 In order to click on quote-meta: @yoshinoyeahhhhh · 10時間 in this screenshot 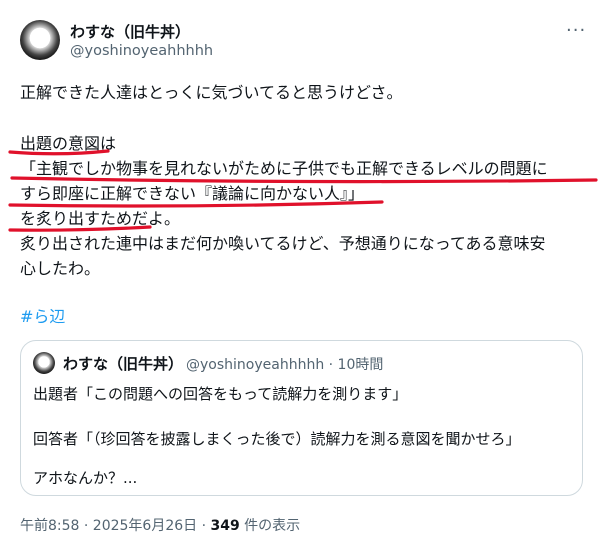, I will do `click(285, 365)`.